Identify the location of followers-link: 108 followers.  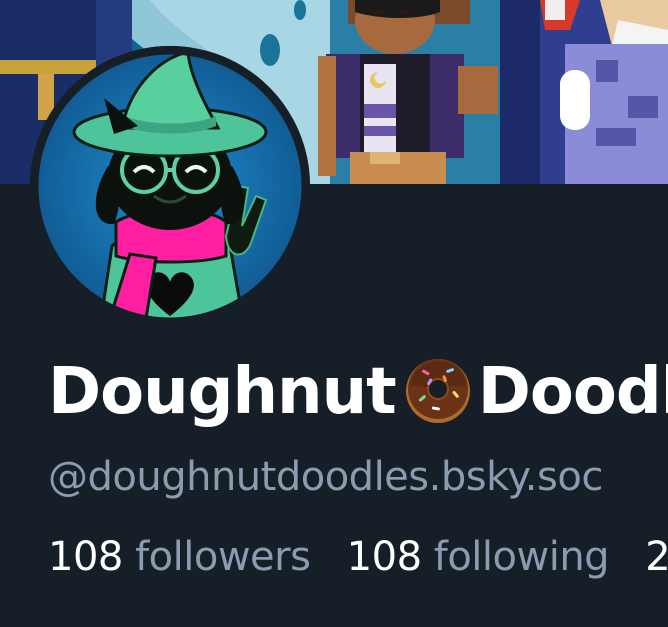
(179, 557).